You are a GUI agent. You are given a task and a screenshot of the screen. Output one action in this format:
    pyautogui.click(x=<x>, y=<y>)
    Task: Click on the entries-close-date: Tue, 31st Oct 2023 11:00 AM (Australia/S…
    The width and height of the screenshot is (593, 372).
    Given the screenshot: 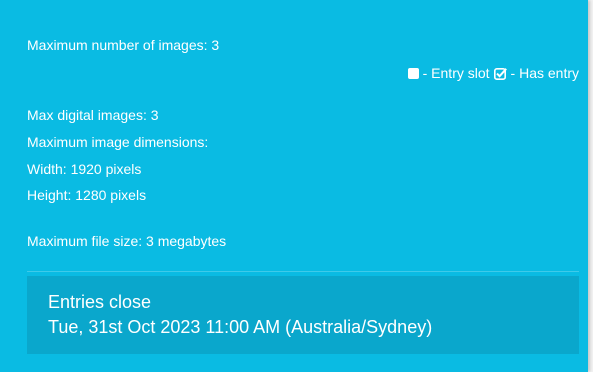 What is the action you would take?
    pyautogui.click(x=240, y=327)
    